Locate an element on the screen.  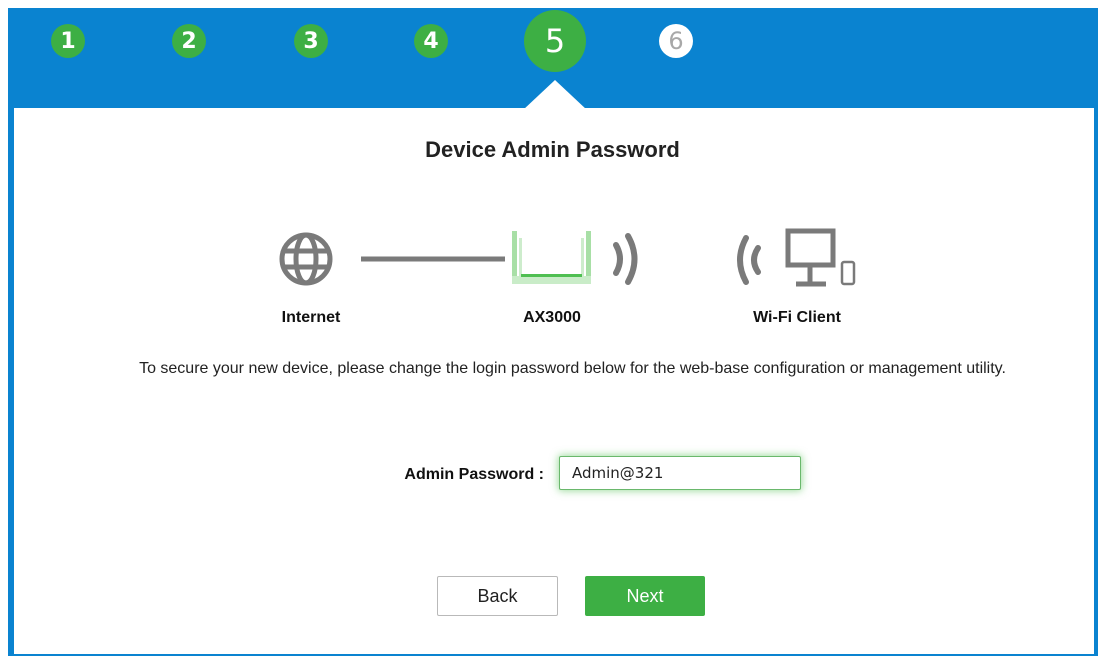
admin-password-value: Admin@321 is located at coordinates (618, 473).